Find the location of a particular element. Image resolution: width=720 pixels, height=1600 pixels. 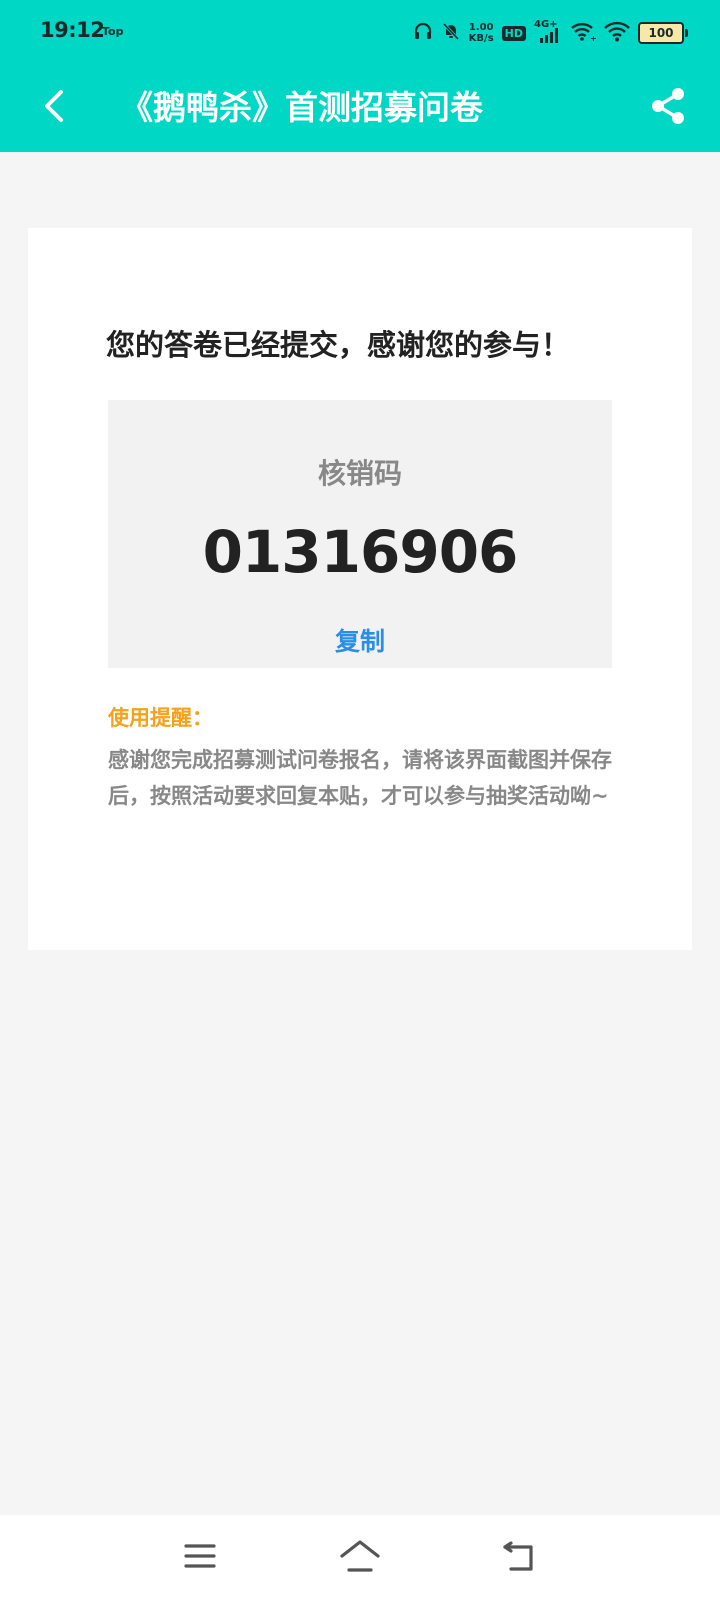

code-label: 核销码 is located at coordinates (359, 473).